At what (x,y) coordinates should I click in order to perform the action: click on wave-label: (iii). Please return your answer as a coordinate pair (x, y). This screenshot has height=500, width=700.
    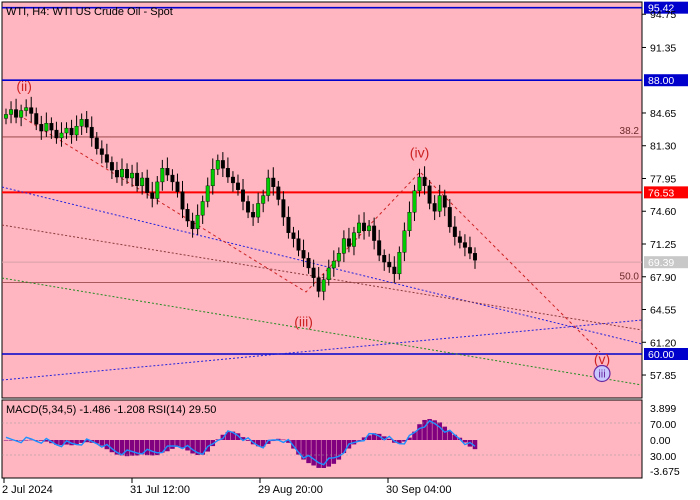
    Looking at the image, I should click on (303, 322).